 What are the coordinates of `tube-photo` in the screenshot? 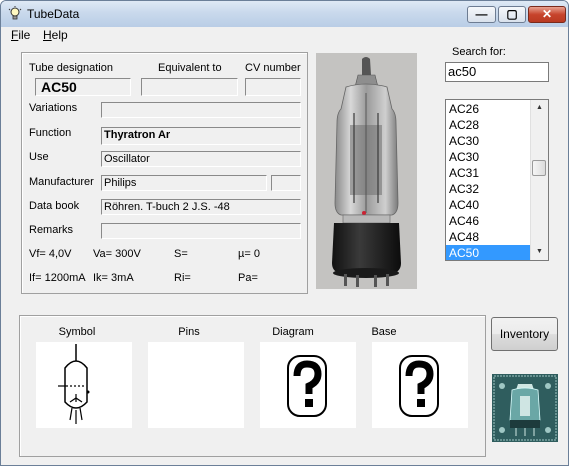 It's located at (366, 171).